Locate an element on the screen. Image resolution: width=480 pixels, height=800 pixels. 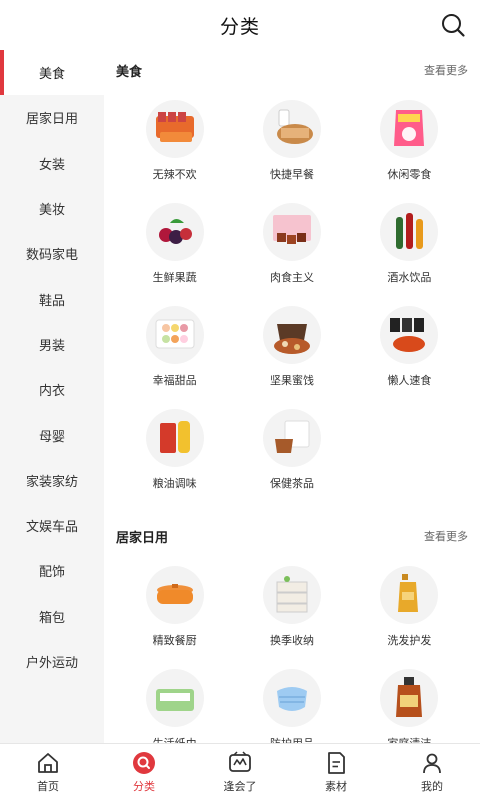
subcategory-label: 生鲜果蔬 is located at coordinates (174, 277).